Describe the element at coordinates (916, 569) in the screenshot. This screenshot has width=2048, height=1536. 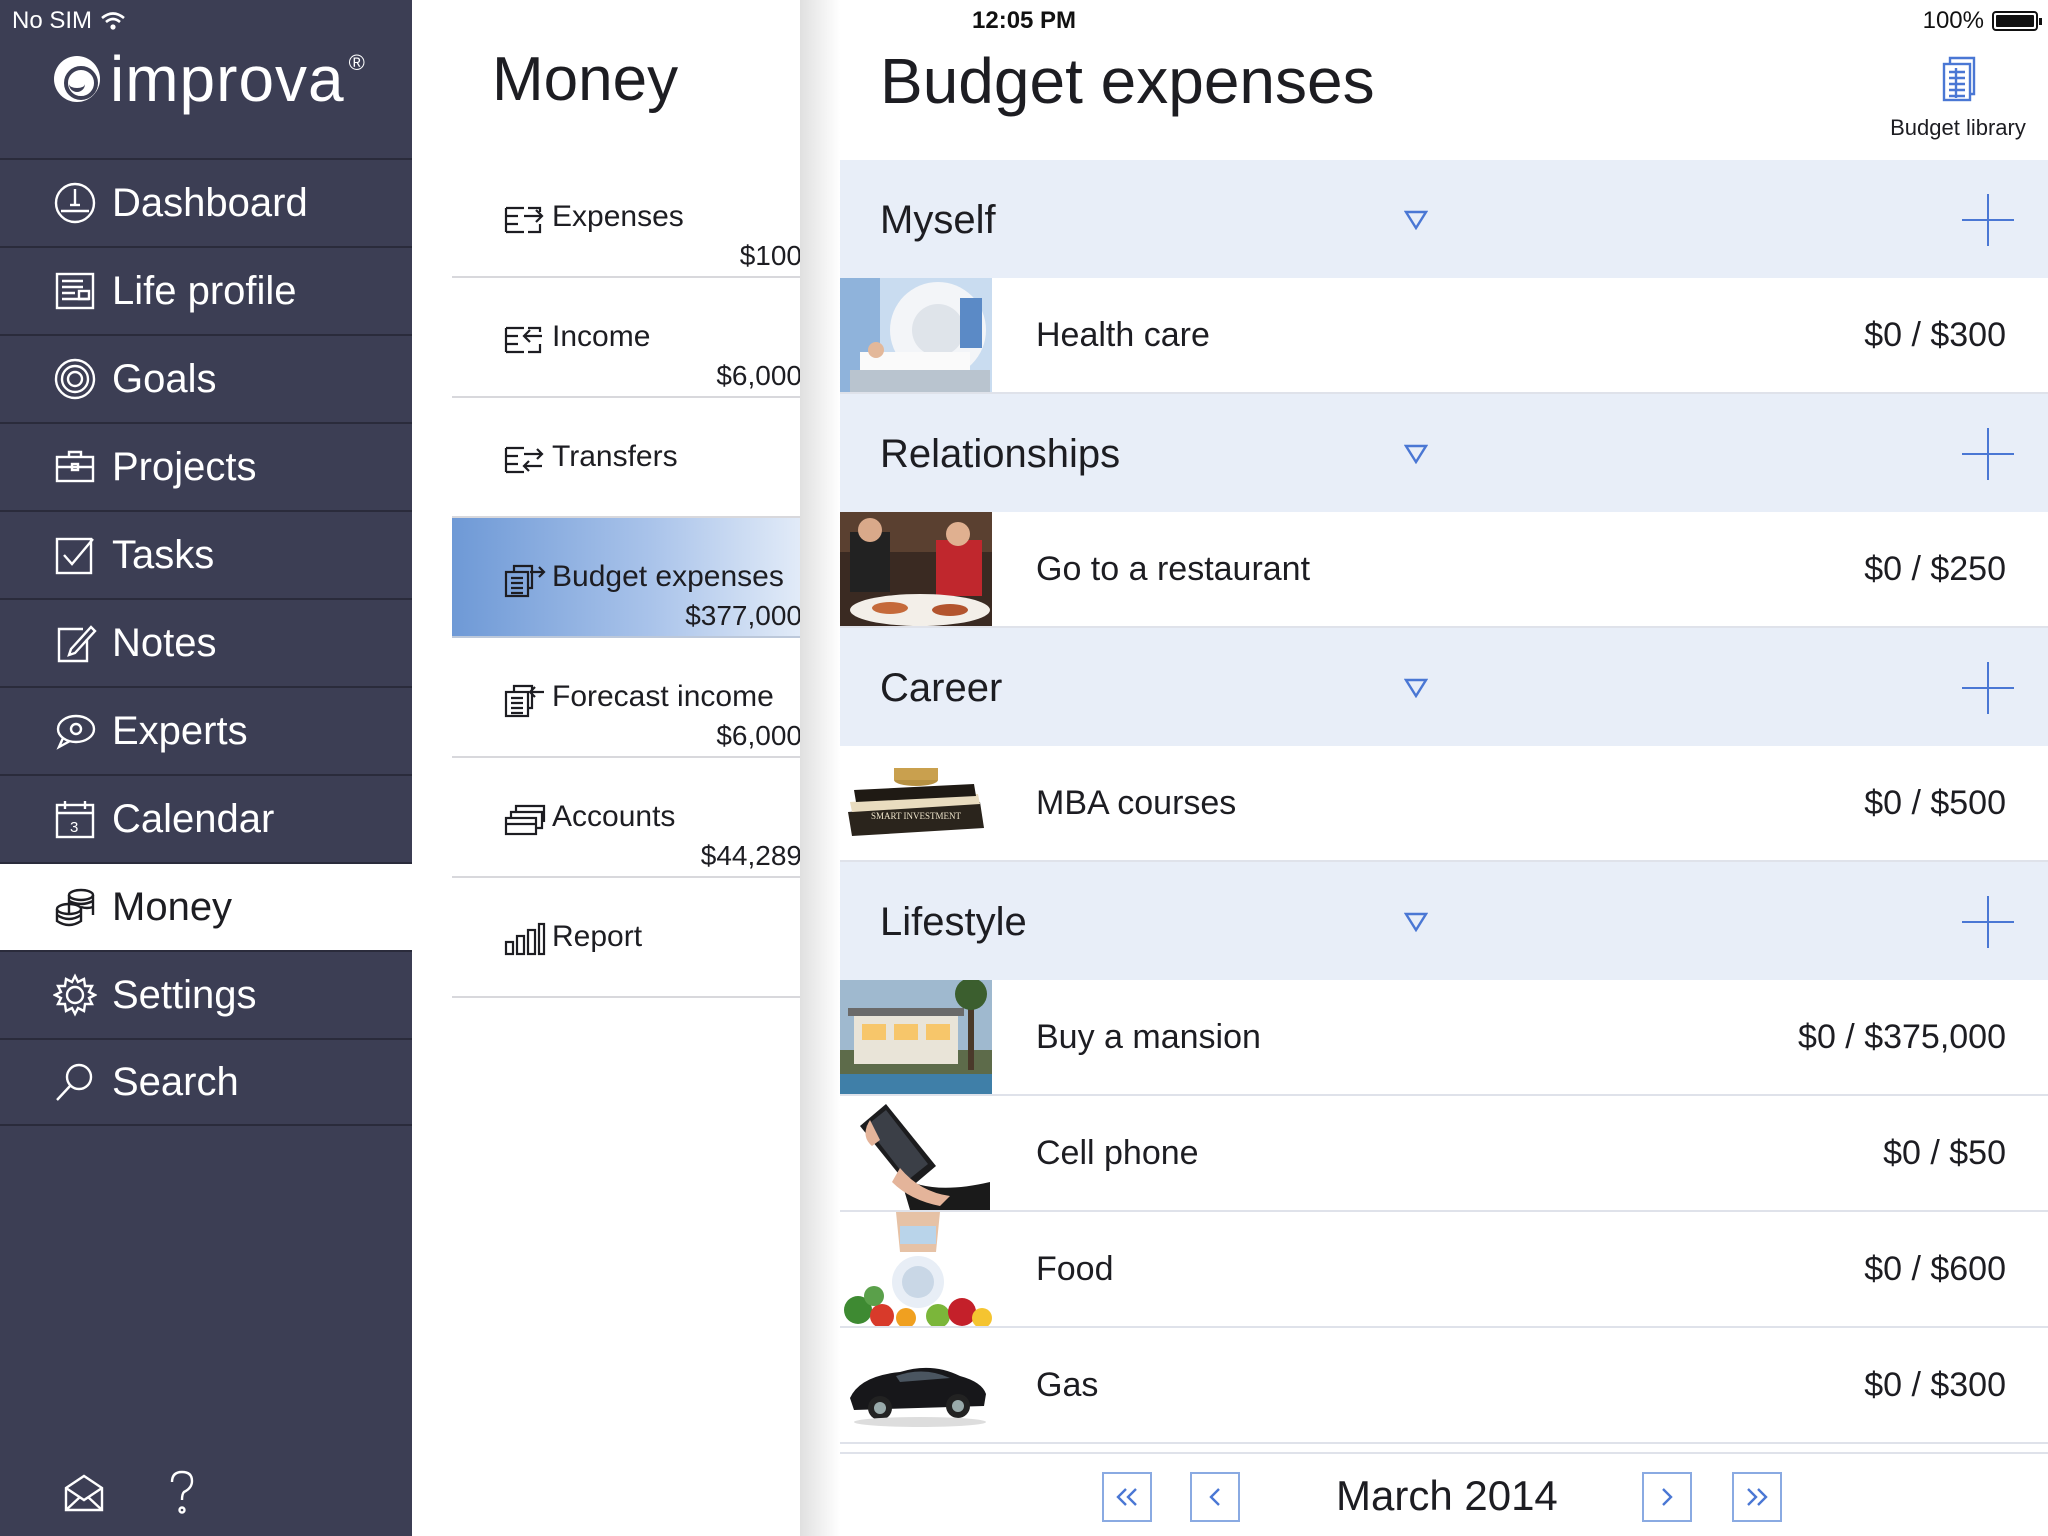
I see `restaurant-image` at that location.